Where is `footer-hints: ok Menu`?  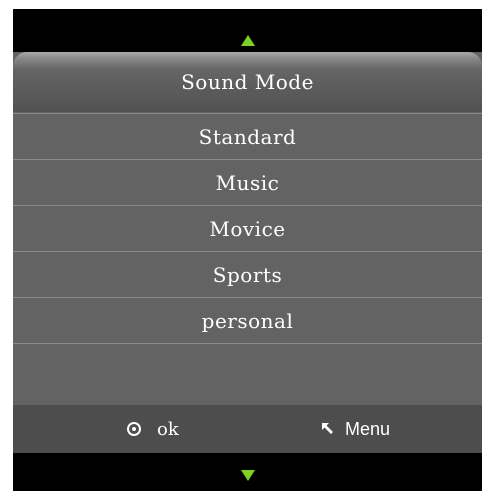 footer-hints: ok Menu is located at coordinates (247, 429).